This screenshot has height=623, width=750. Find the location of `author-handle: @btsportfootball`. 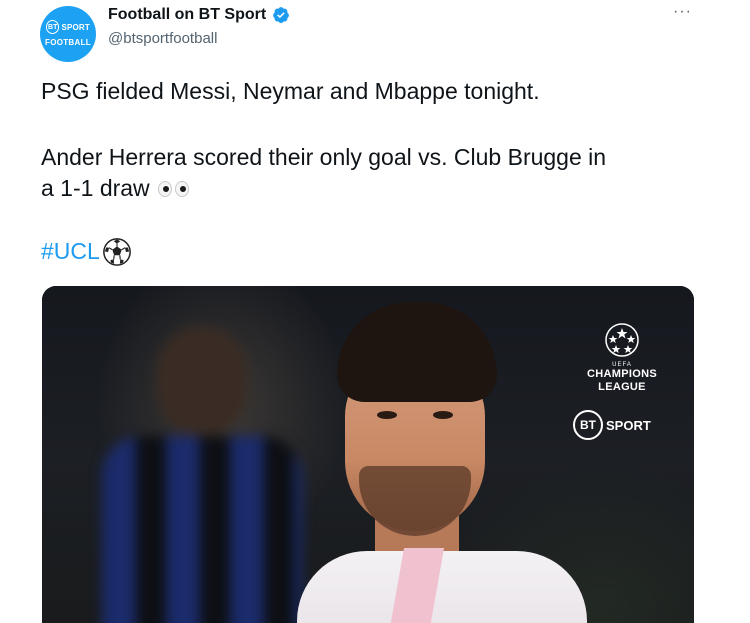

author-handle: @btsportfootball is located at coordinates (162, 38).